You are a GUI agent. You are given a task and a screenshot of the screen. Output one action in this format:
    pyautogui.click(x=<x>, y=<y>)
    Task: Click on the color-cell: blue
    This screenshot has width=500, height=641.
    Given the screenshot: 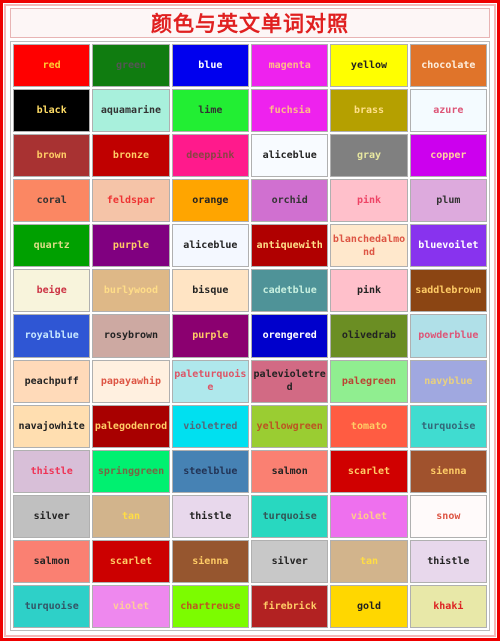 What is the action you would take?
    pyautogui.click(x=210, y=66)
    